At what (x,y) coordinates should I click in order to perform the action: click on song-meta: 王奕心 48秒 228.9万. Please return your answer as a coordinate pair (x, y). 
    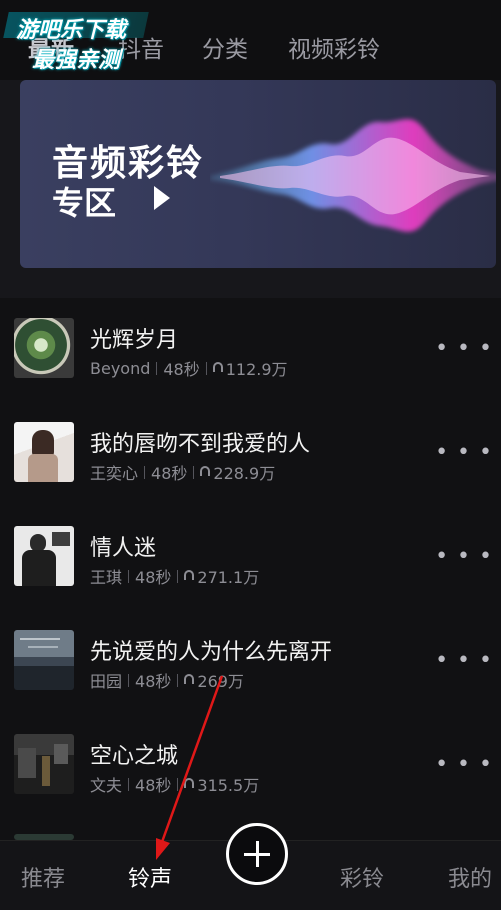
    Looking at the image, I should click on (182, 472).